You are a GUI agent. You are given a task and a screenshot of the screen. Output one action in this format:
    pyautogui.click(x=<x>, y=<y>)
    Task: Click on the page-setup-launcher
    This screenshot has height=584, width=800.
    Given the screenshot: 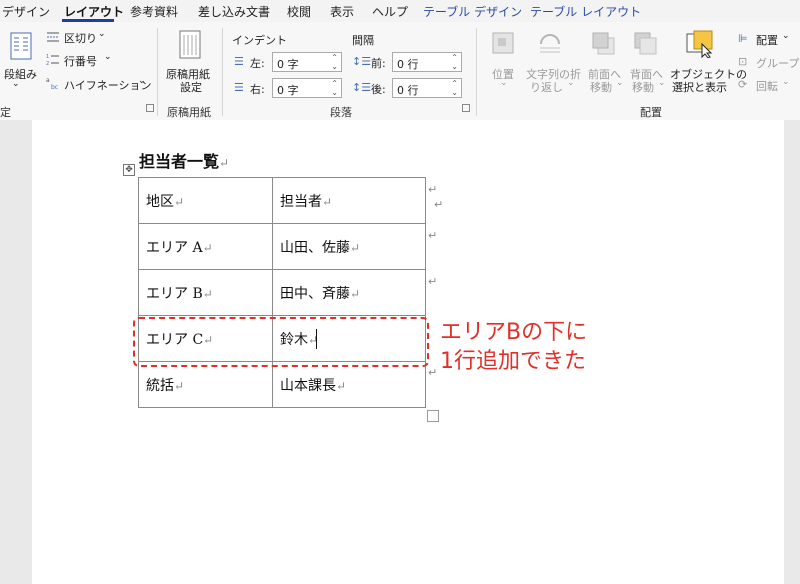 What is the action you would take?
    pyautogui.click(x=150, y=108)
    